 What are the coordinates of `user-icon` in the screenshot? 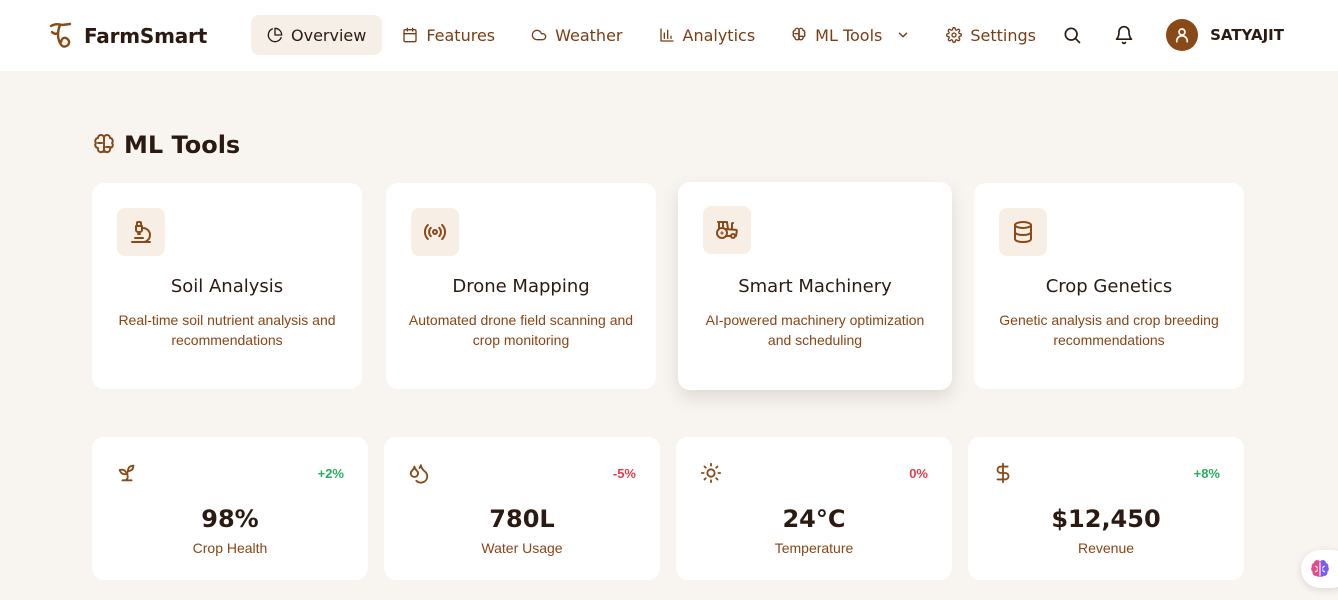 It's located at (1182, 35).